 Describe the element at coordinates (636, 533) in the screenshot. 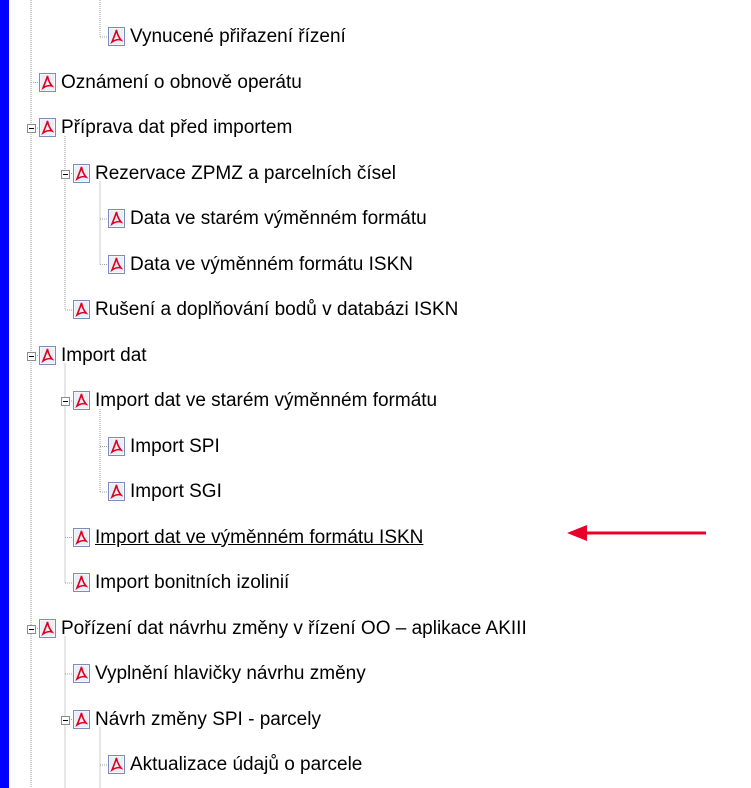

I see `highlight-arrow` at that location.